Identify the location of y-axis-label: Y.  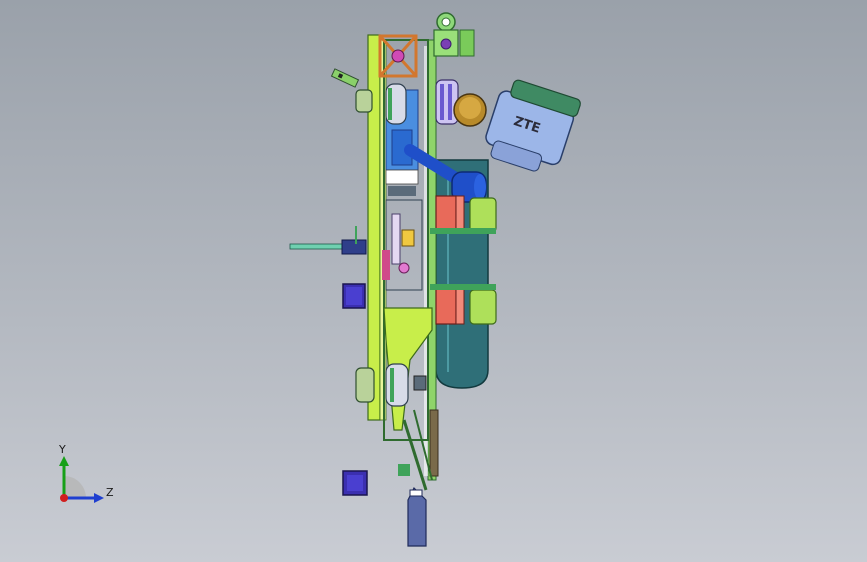
(62, 449).